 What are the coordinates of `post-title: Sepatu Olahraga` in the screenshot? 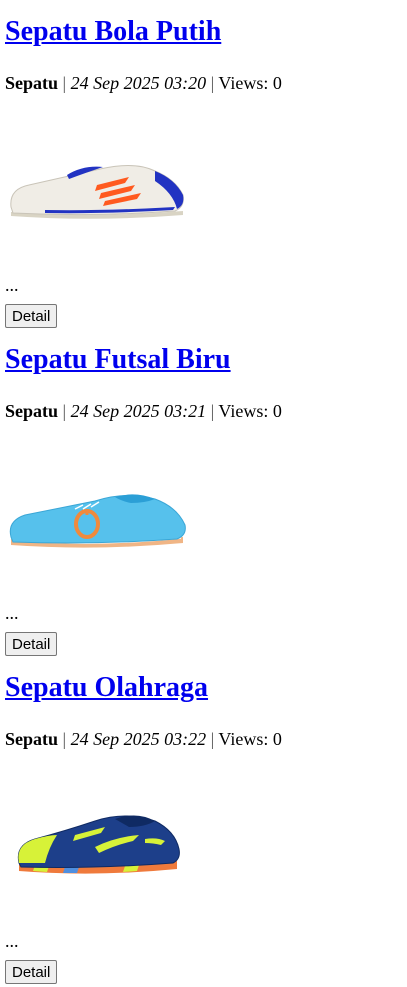 It's located at (203, 684).